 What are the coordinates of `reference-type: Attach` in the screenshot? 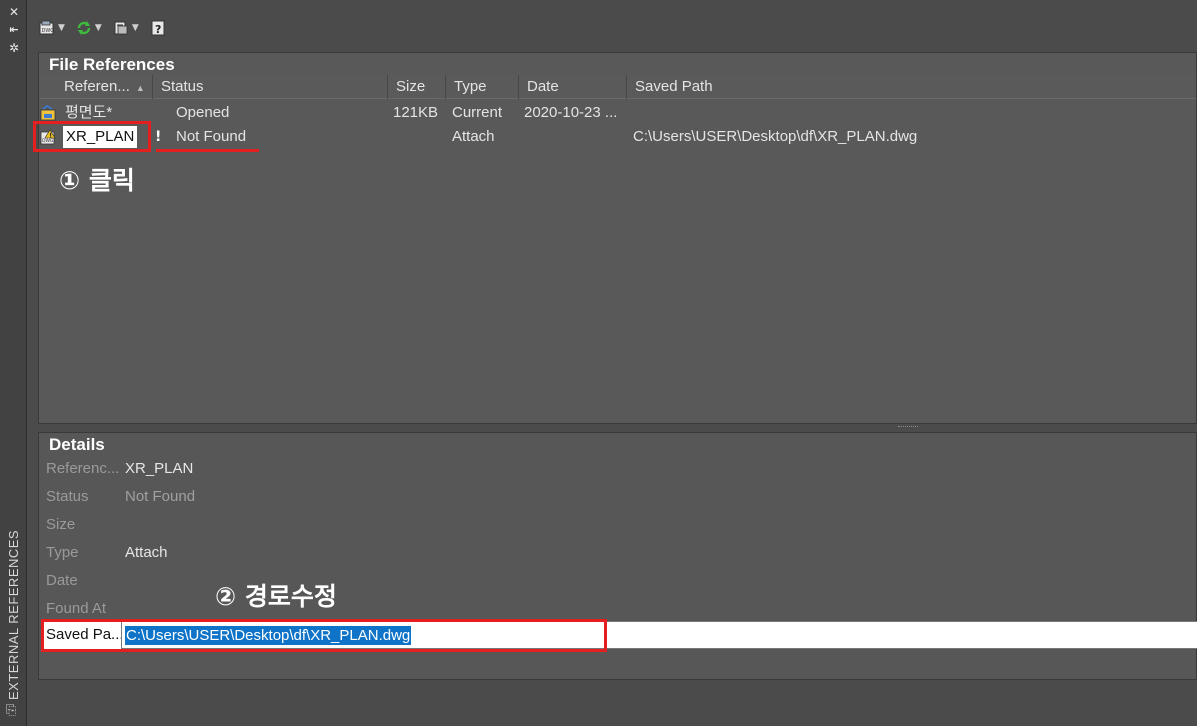 It's located at (473, 136).